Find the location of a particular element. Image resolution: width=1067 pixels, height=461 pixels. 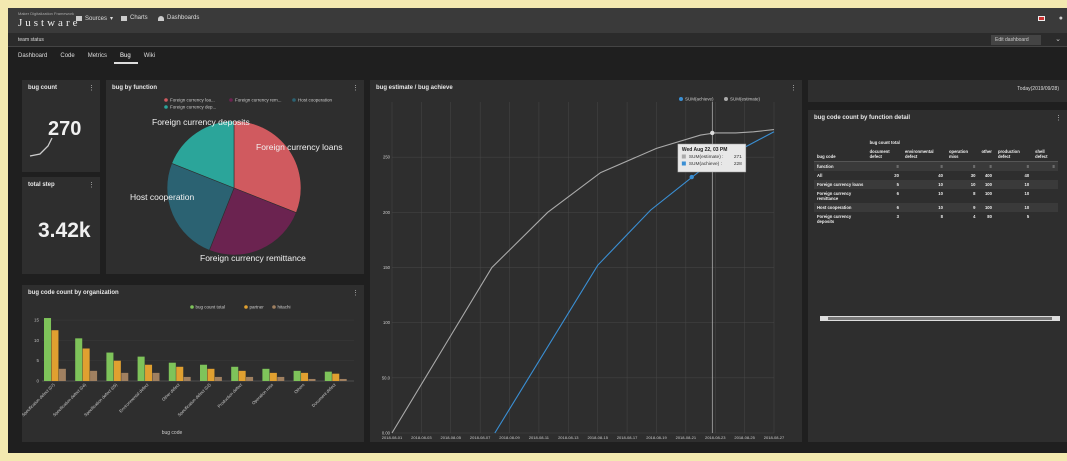

x-tick-label: Operation miss is located at coordinates (262, 393).